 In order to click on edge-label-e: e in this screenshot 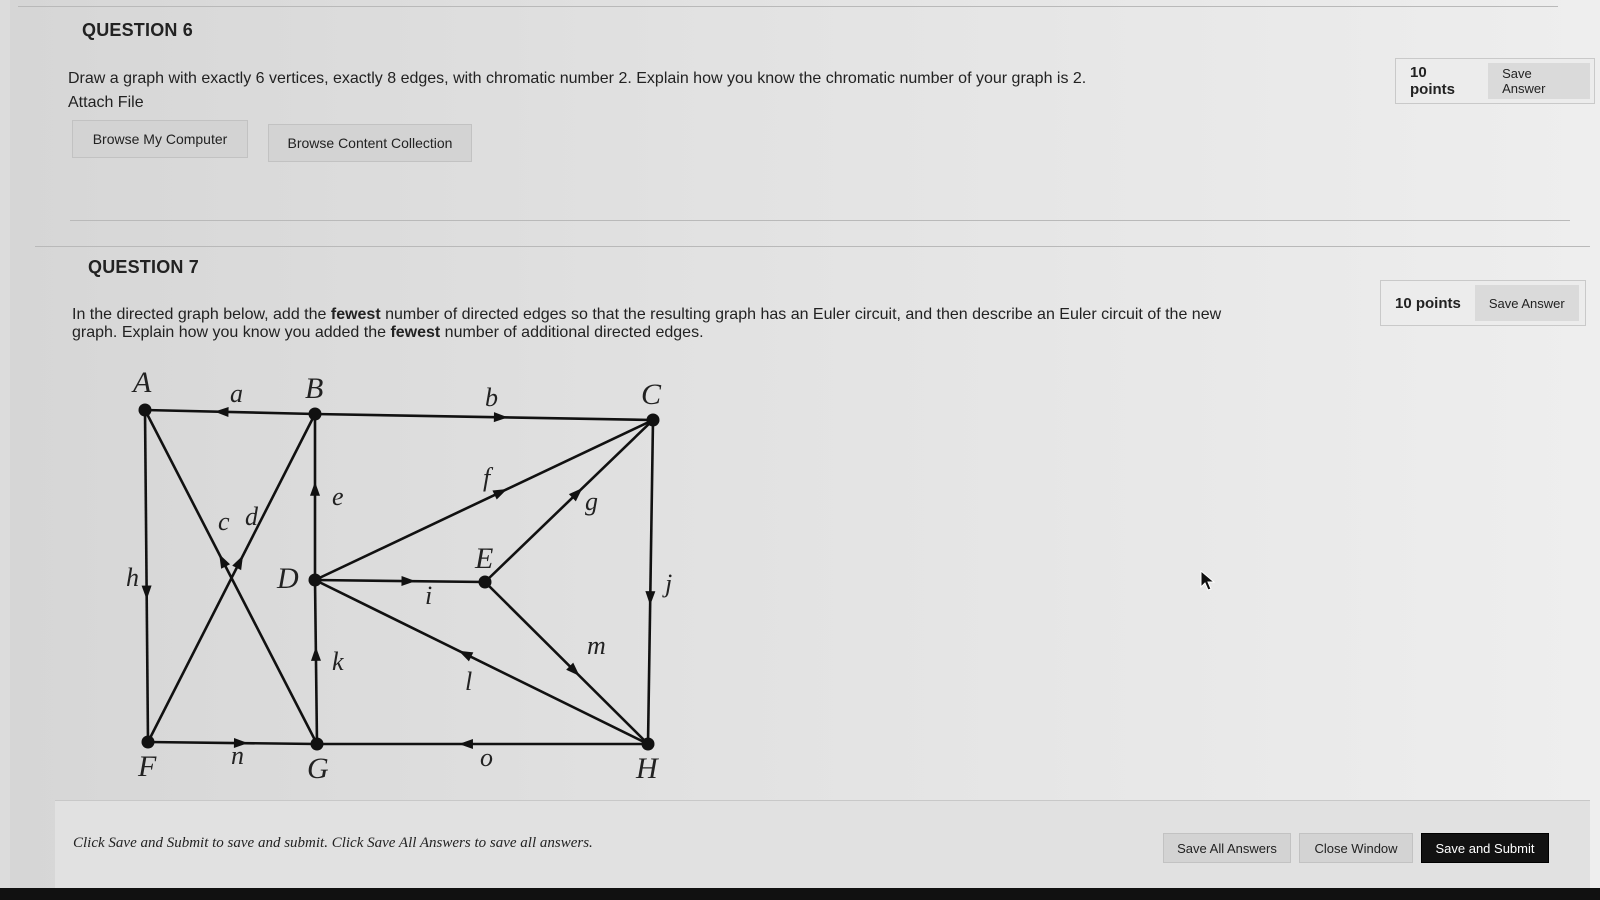, I will do `click(338, 496)`.